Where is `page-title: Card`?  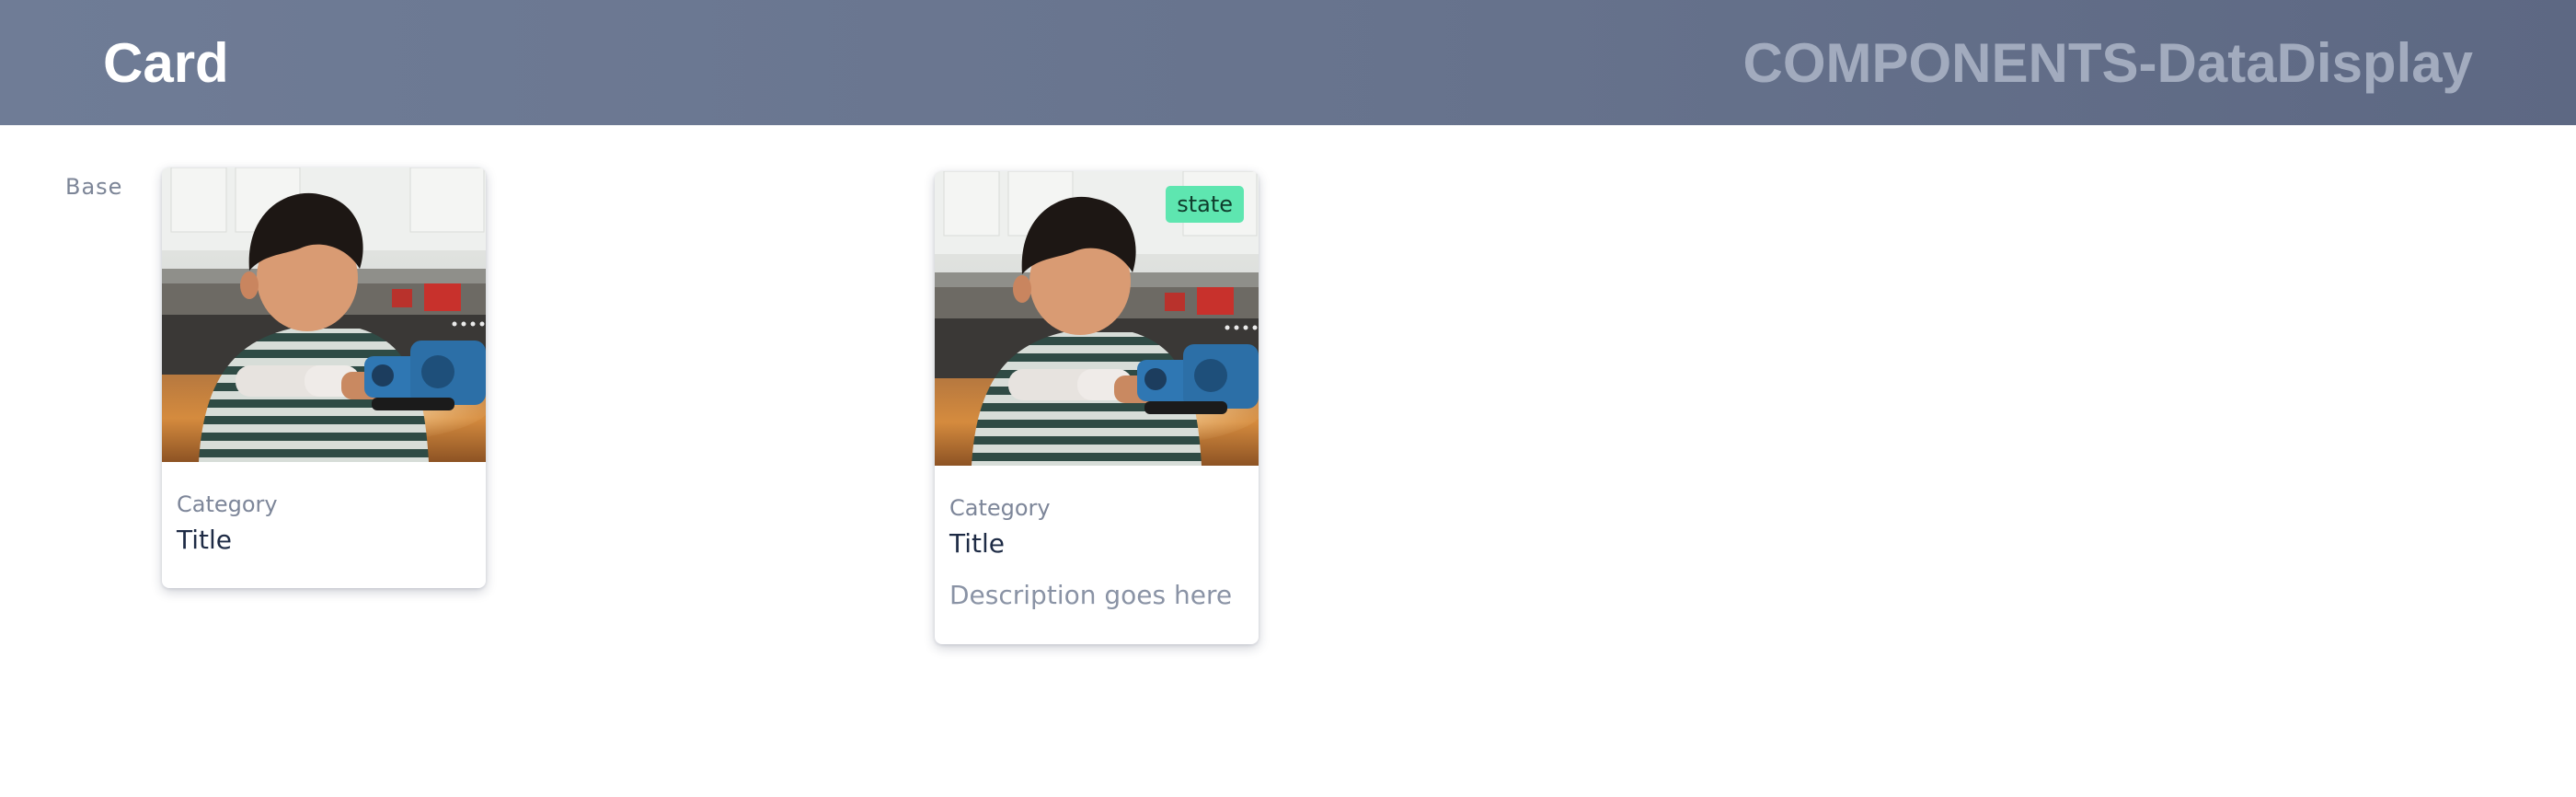
page-title: Card is located at coordinates (166, 63).